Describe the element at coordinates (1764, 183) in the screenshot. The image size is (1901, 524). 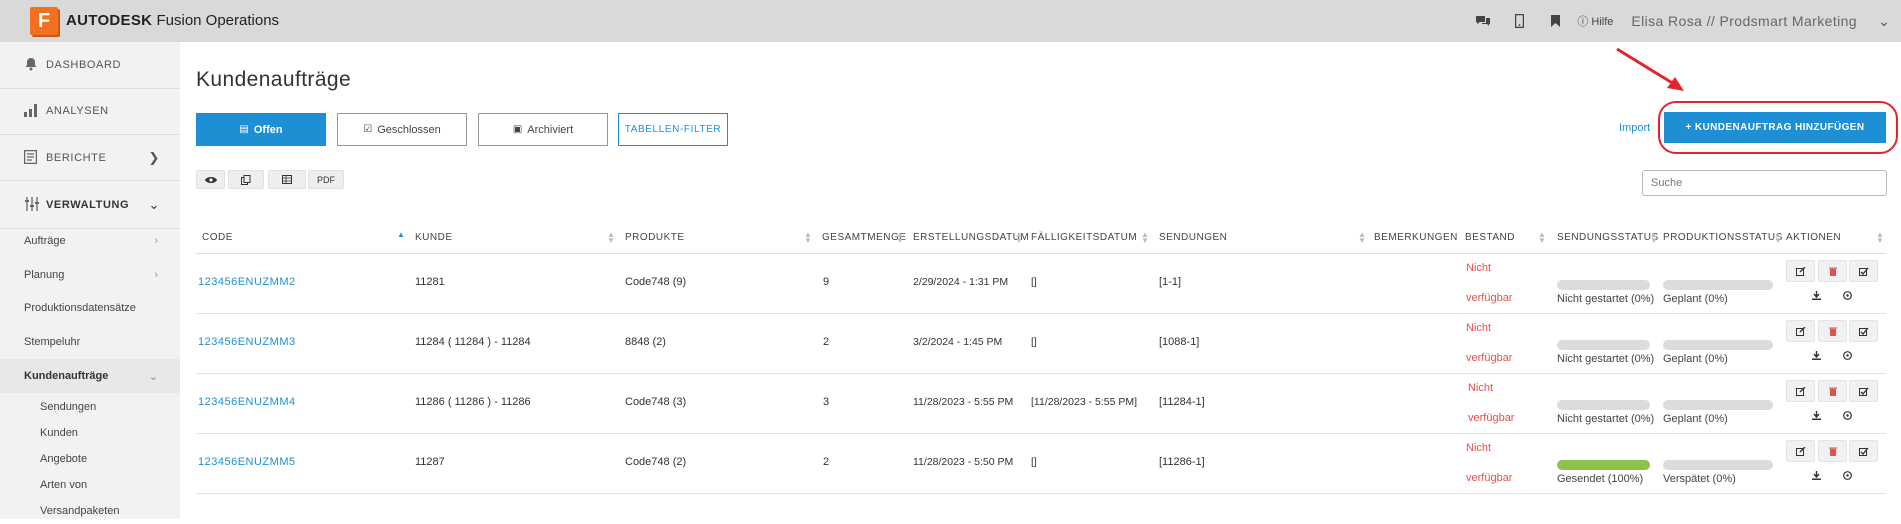
I see `search-input` at that location.